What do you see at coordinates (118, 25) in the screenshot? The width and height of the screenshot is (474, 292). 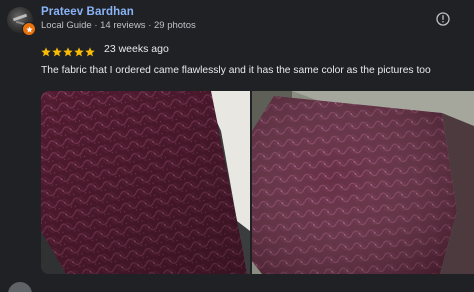 I see `reviewer-meta: Local Guide · 14 reviews · 29 photos` at bounding box center [118, 25].